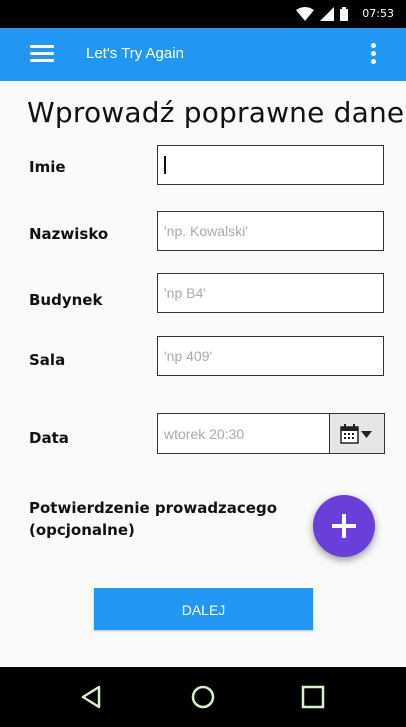  What do you see at coordinates (66, 300) in the screenshot?
I see `building-label: Budynek` at bounding box center [66, 300].